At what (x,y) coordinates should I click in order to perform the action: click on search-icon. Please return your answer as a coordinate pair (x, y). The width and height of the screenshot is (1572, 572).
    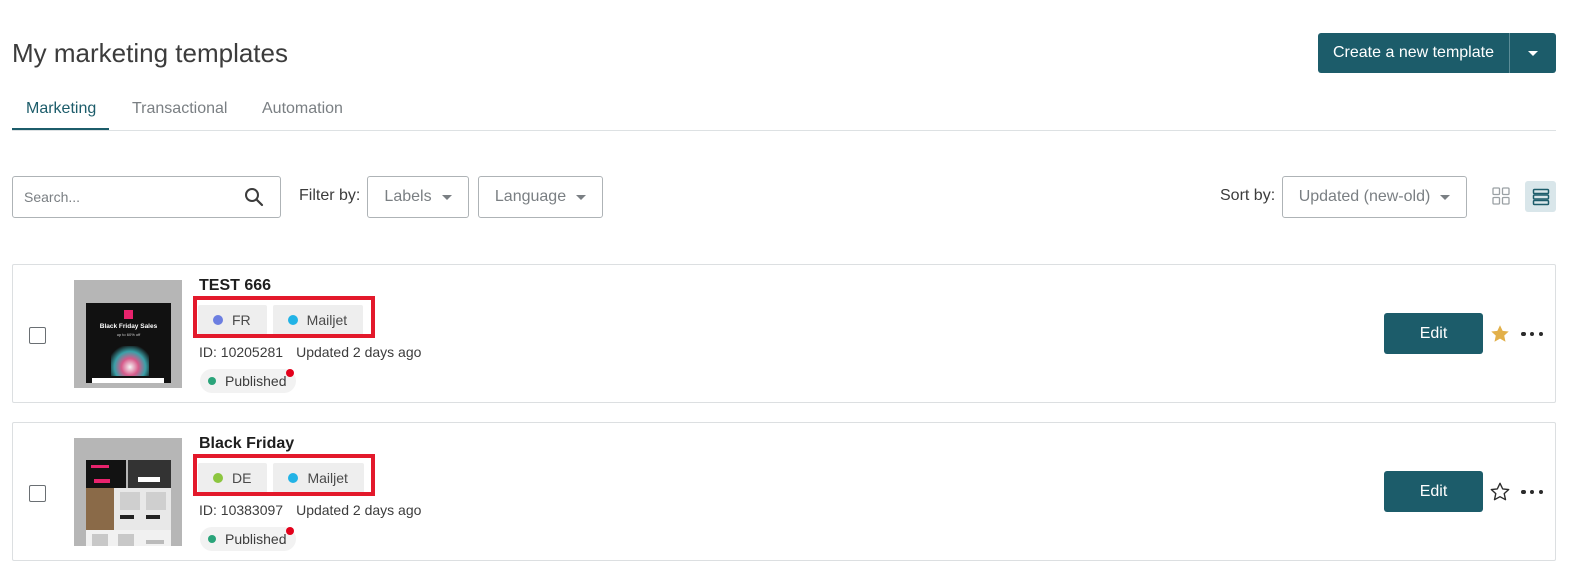
    Looking at the image, I should click on (254, 197).